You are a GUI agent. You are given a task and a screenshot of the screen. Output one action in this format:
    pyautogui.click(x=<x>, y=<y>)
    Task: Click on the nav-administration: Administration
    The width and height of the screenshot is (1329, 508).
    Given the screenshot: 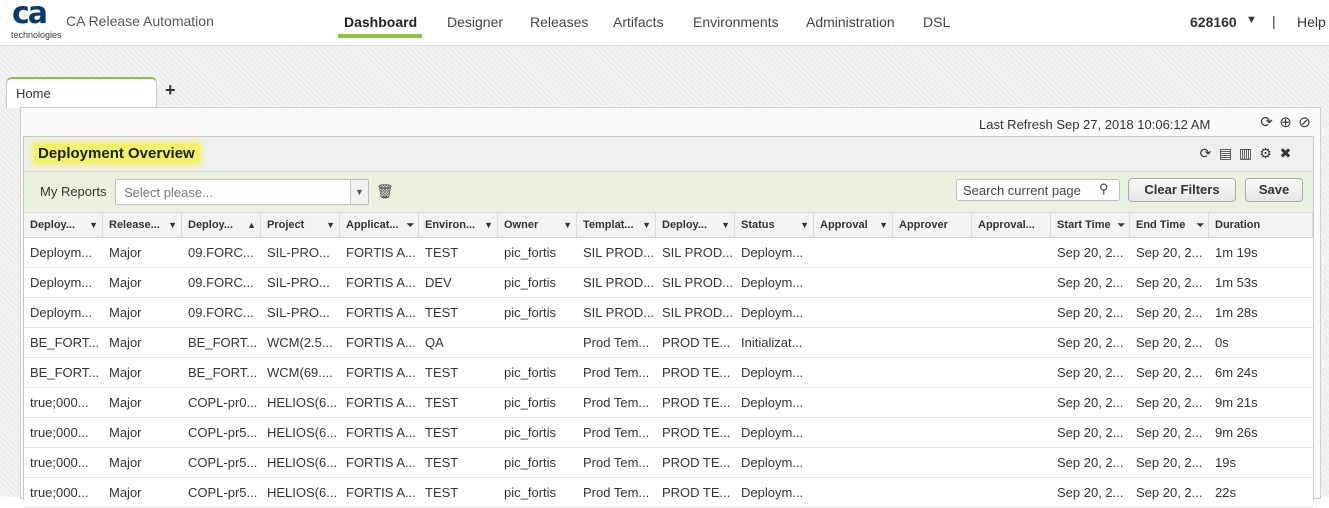 What is the action you would take?
    pyautogui.click(x=850, y=22)
    